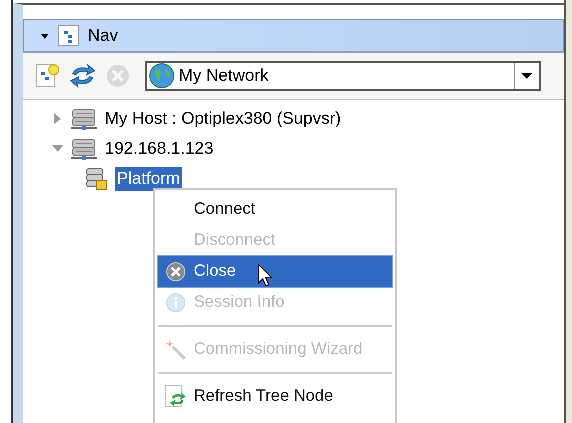 Image resolution: width=572 pixels, height=423 pixels. Describe the element at coordinates (148, 179) in the screenshot. I see `tree-item: Platform` at that location.